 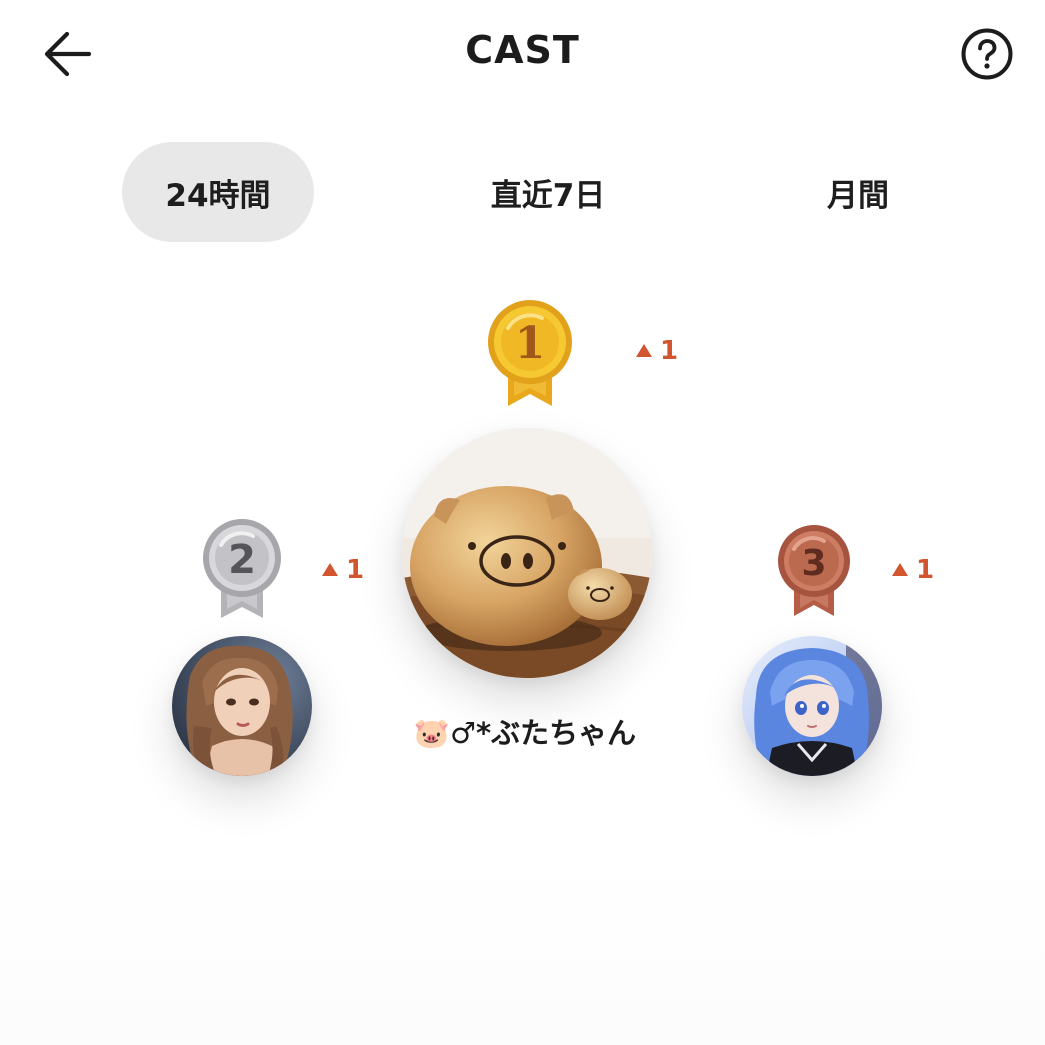 I want to click on page-title: CAST, so click(x=522, y=50).